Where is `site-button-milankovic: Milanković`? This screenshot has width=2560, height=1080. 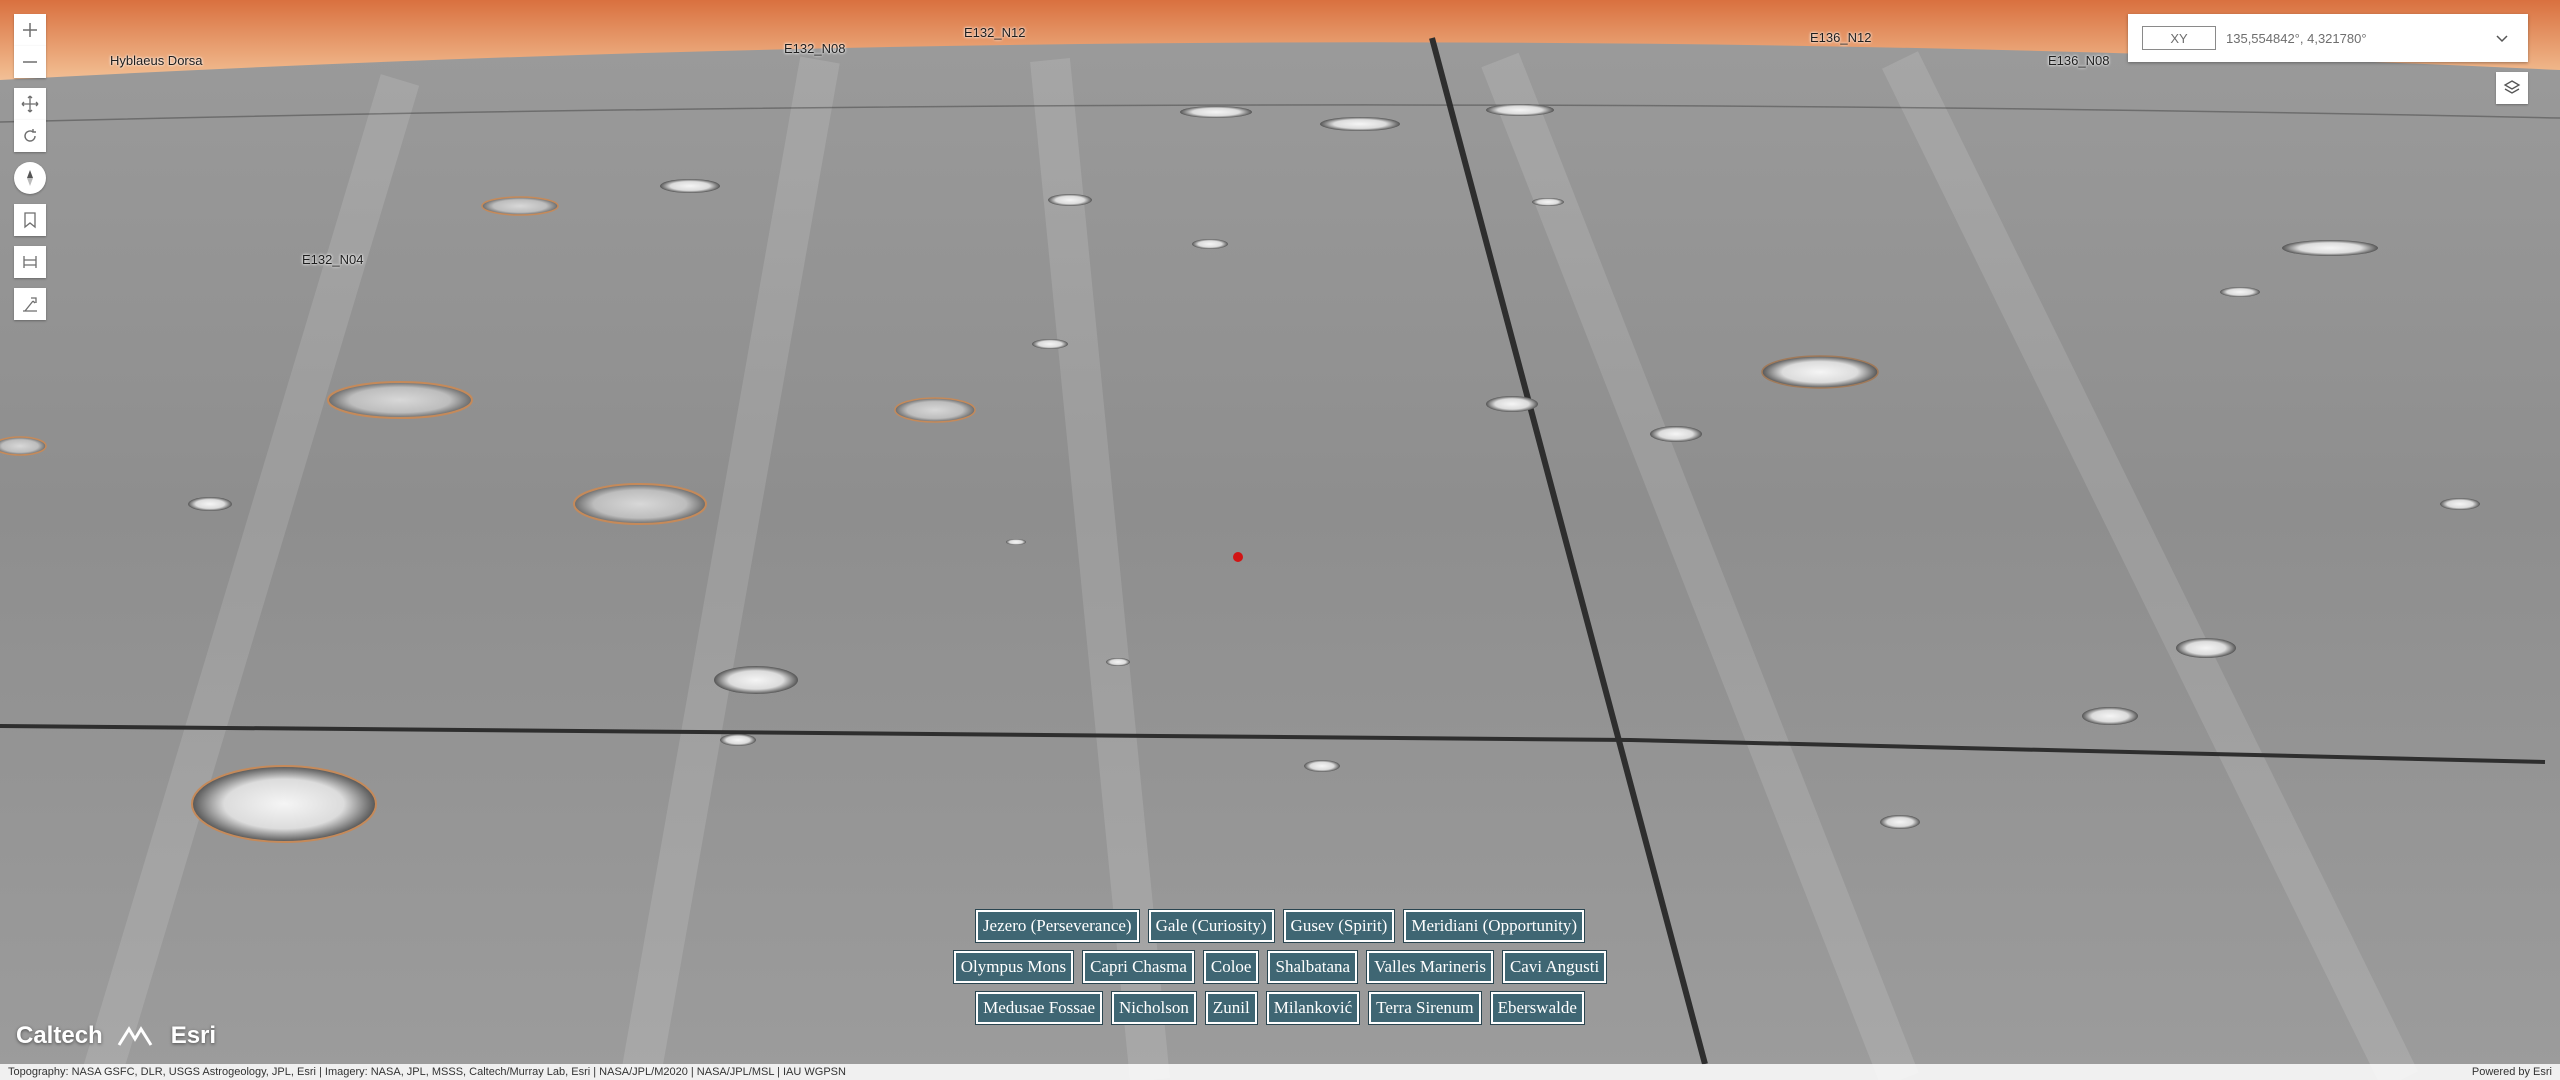 site-button-milankovic: Milanković is located at coordinates (1313, 1008).